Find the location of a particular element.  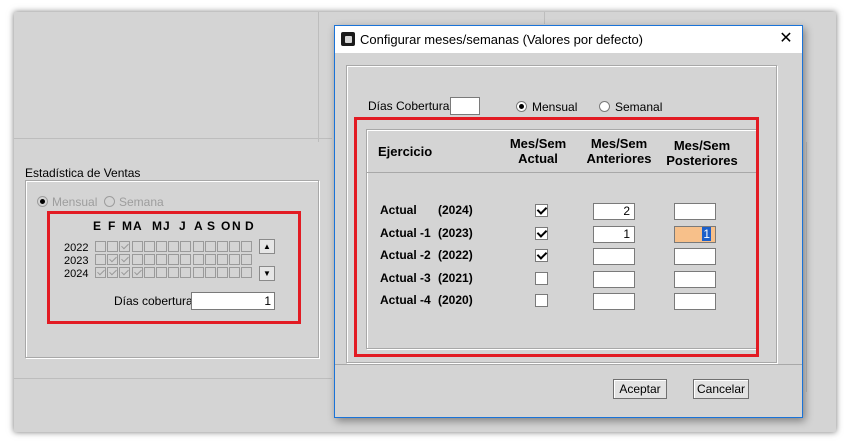

radio-semanal is located at coordinates (604, 106).